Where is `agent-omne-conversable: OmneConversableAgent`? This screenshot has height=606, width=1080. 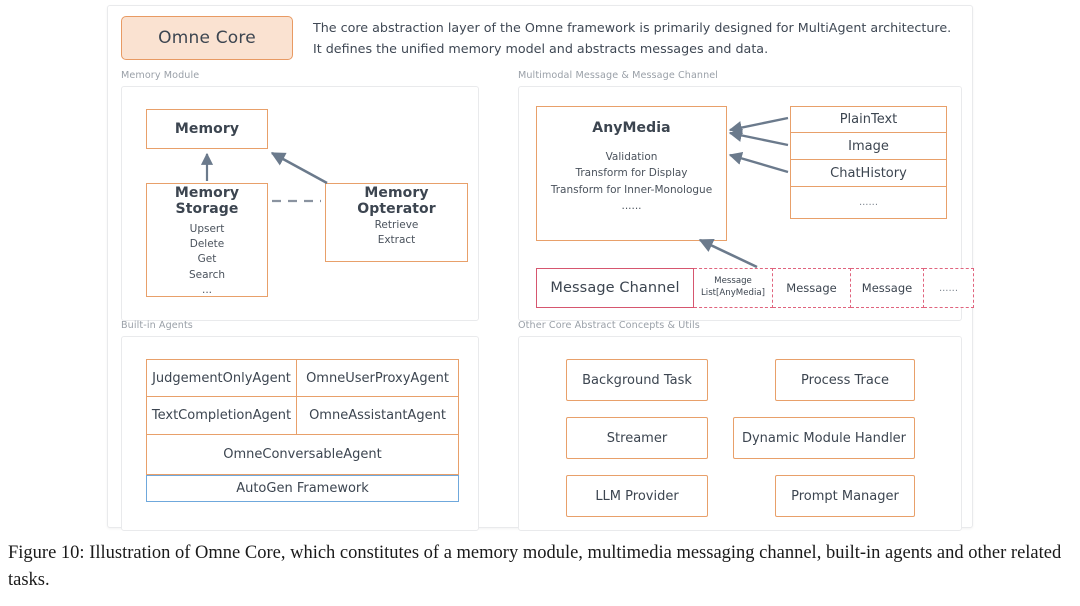 agent-omne-conversable: OmneConversableAgent is located at coordinates (302, 455).